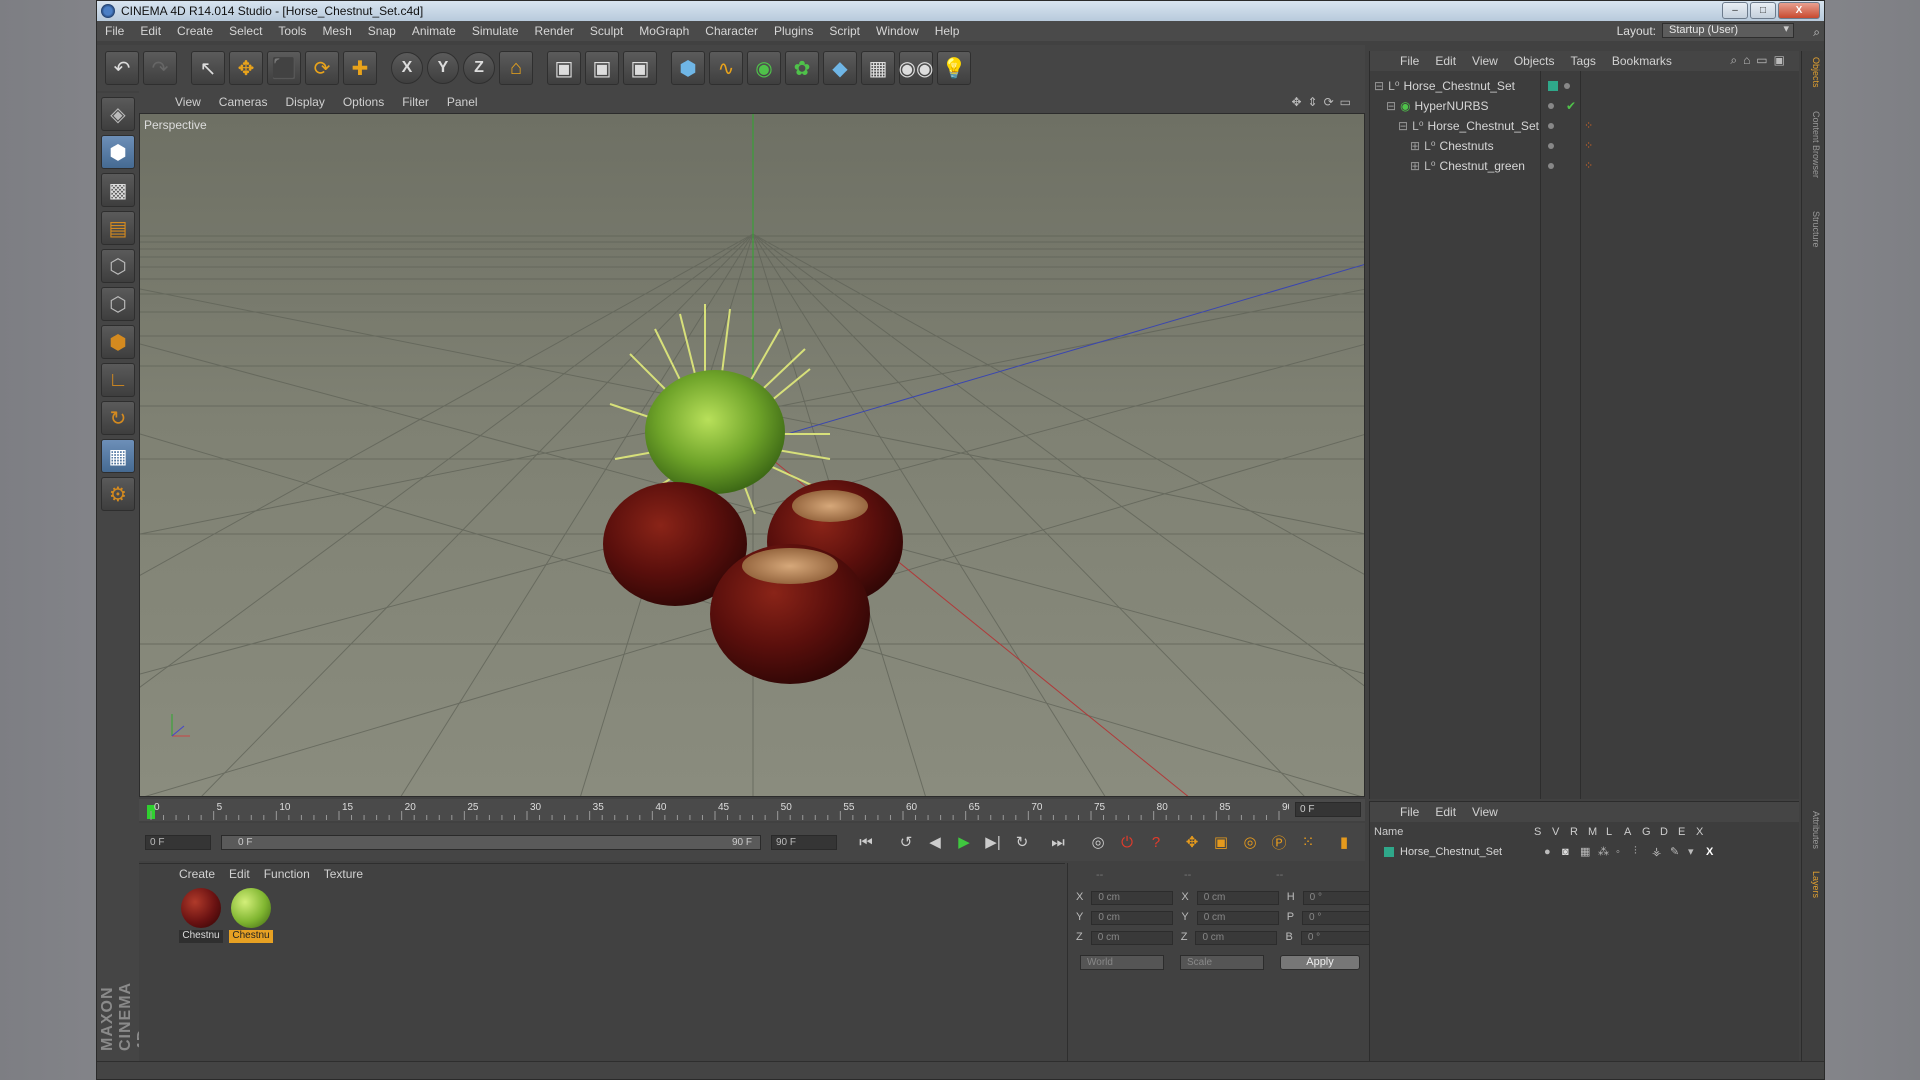 The width and height of the screenshot is (1920, 1080). Describe the element at coordinates (964, 842) in the screenshot. I see `play-icon: ▶` at that location.